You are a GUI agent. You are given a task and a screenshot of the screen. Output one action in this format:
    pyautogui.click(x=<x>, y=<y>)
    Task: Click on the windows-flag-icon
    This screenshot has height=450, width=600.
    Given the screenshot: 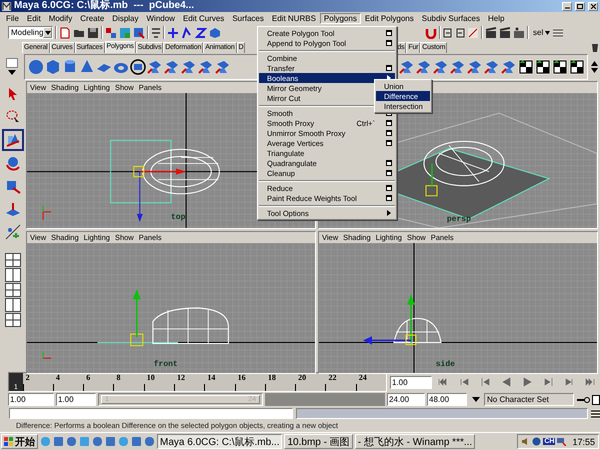 What is the action you would take?
    pyautogui.click(x=9, y=441)
    